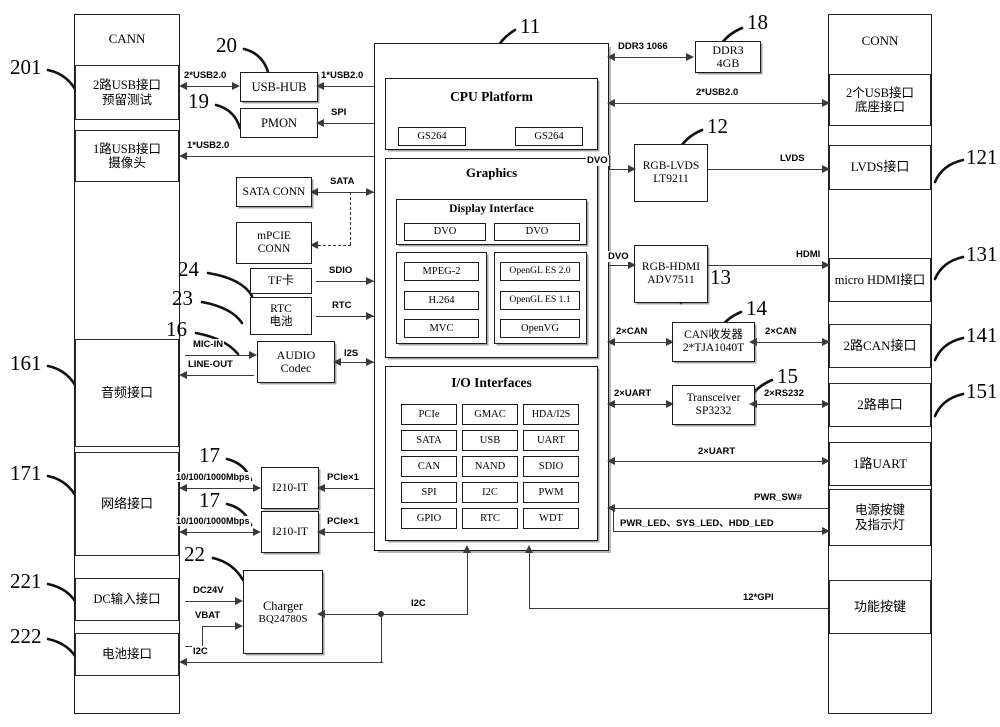  I want to click on io-item-label: SATA, so click(429, 440).